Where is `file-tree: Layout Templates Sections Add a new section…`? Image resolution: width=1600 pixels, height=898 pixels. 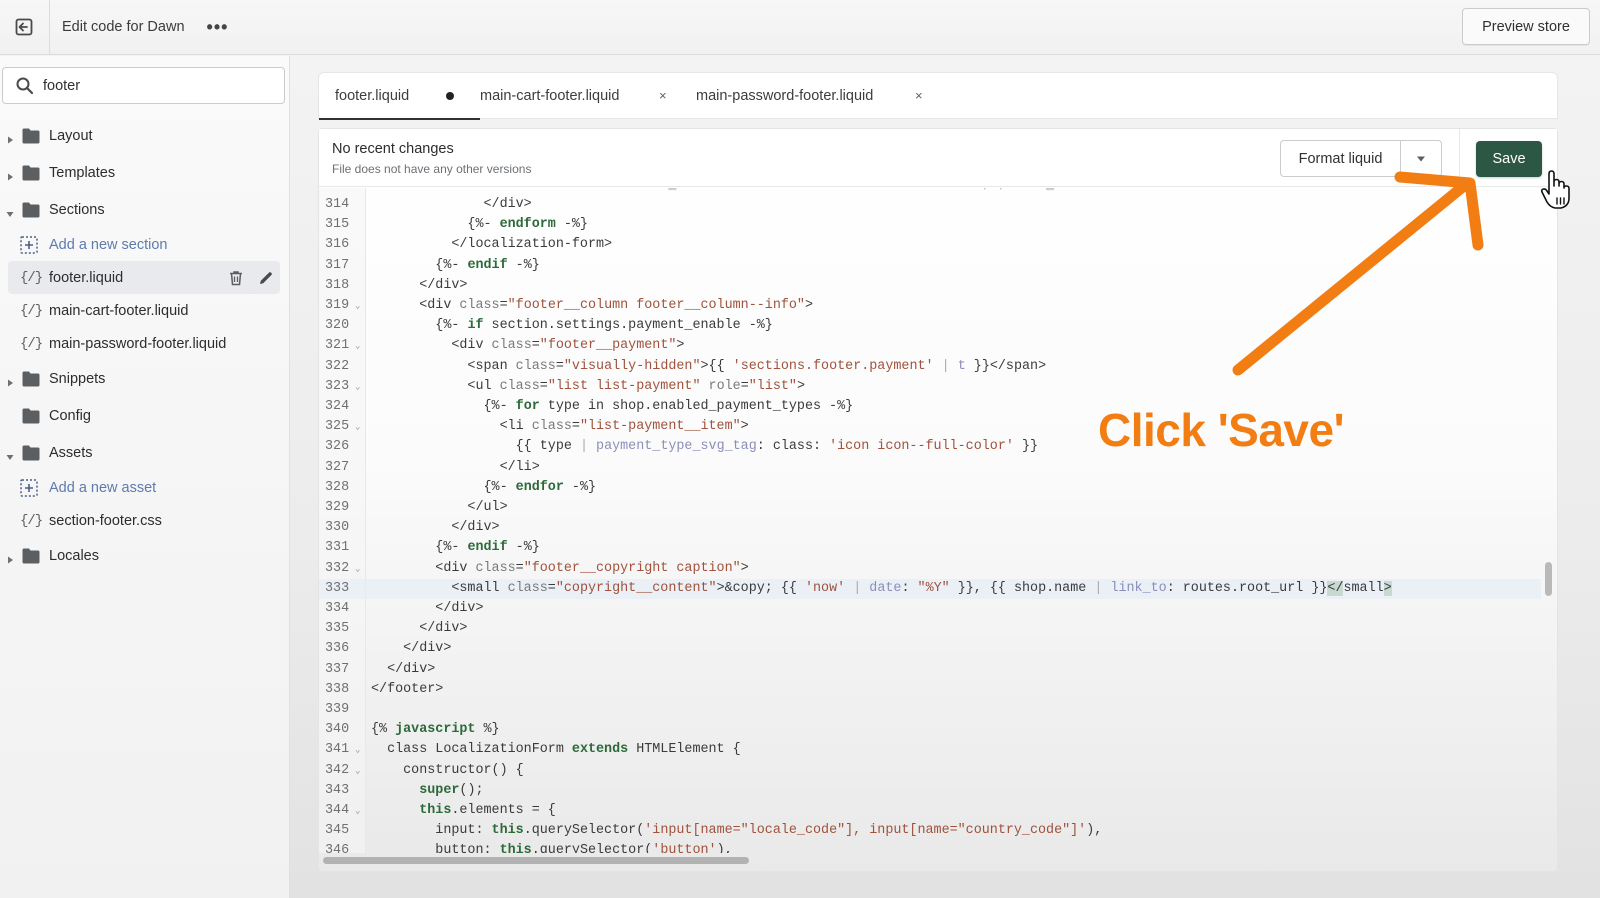 file-tree: Layout Templates Sections Add a new section… is located at coordinates (144, 345).